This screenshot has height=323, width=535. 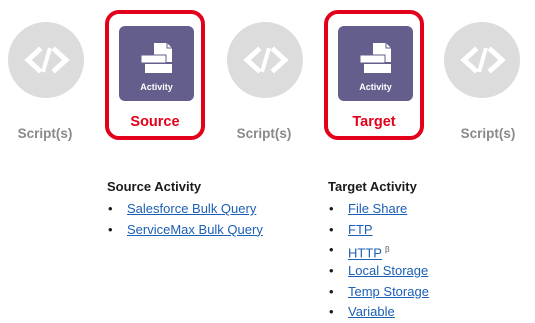 I want to click on link-salesforce-bulk-query: Salesforce Bulk Query, so click(x=191, y=208).